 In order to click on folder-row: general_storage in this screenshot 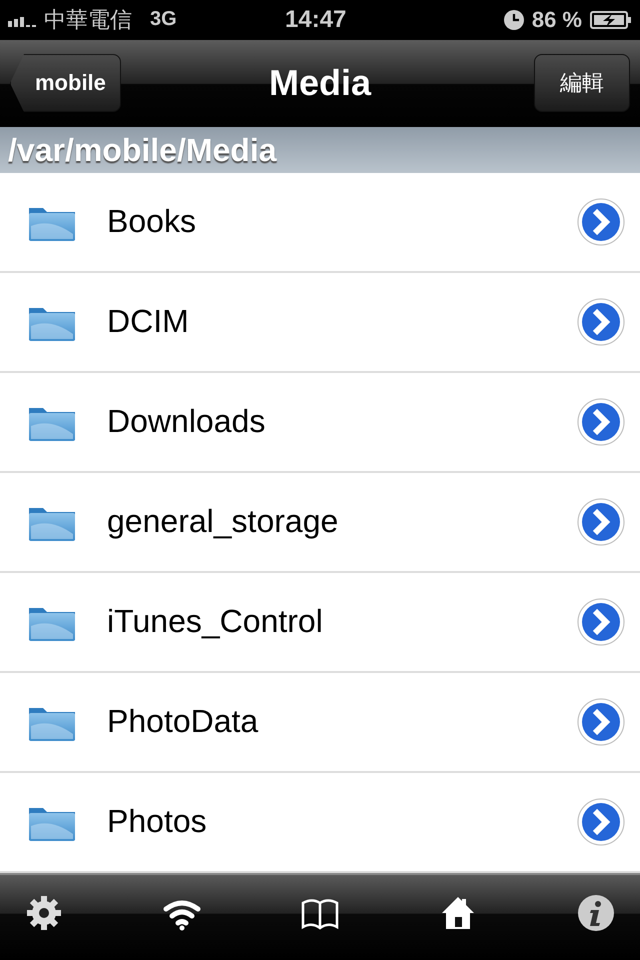, I will do `click(320, 522)`.